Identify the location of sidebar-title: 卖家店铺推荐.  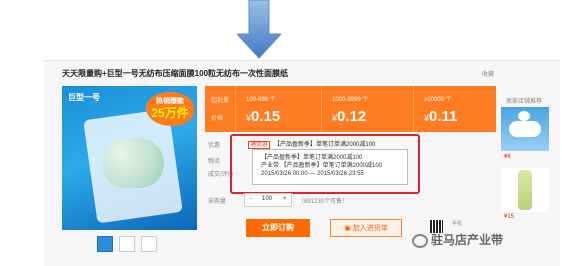
(524, 102).